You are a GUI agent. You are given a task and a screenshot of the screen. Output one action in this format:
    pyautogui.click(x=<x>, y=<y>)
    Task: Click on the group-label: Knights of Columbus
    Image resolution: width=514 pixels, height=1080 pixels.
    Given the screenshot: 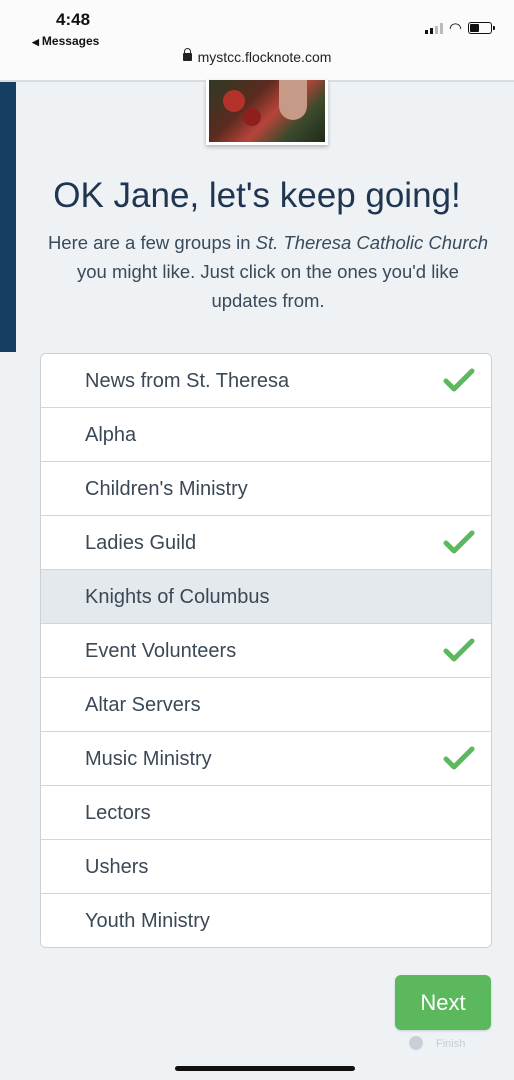 What is the action you would take?
    pyautogui.click(x=177, y=597)
    